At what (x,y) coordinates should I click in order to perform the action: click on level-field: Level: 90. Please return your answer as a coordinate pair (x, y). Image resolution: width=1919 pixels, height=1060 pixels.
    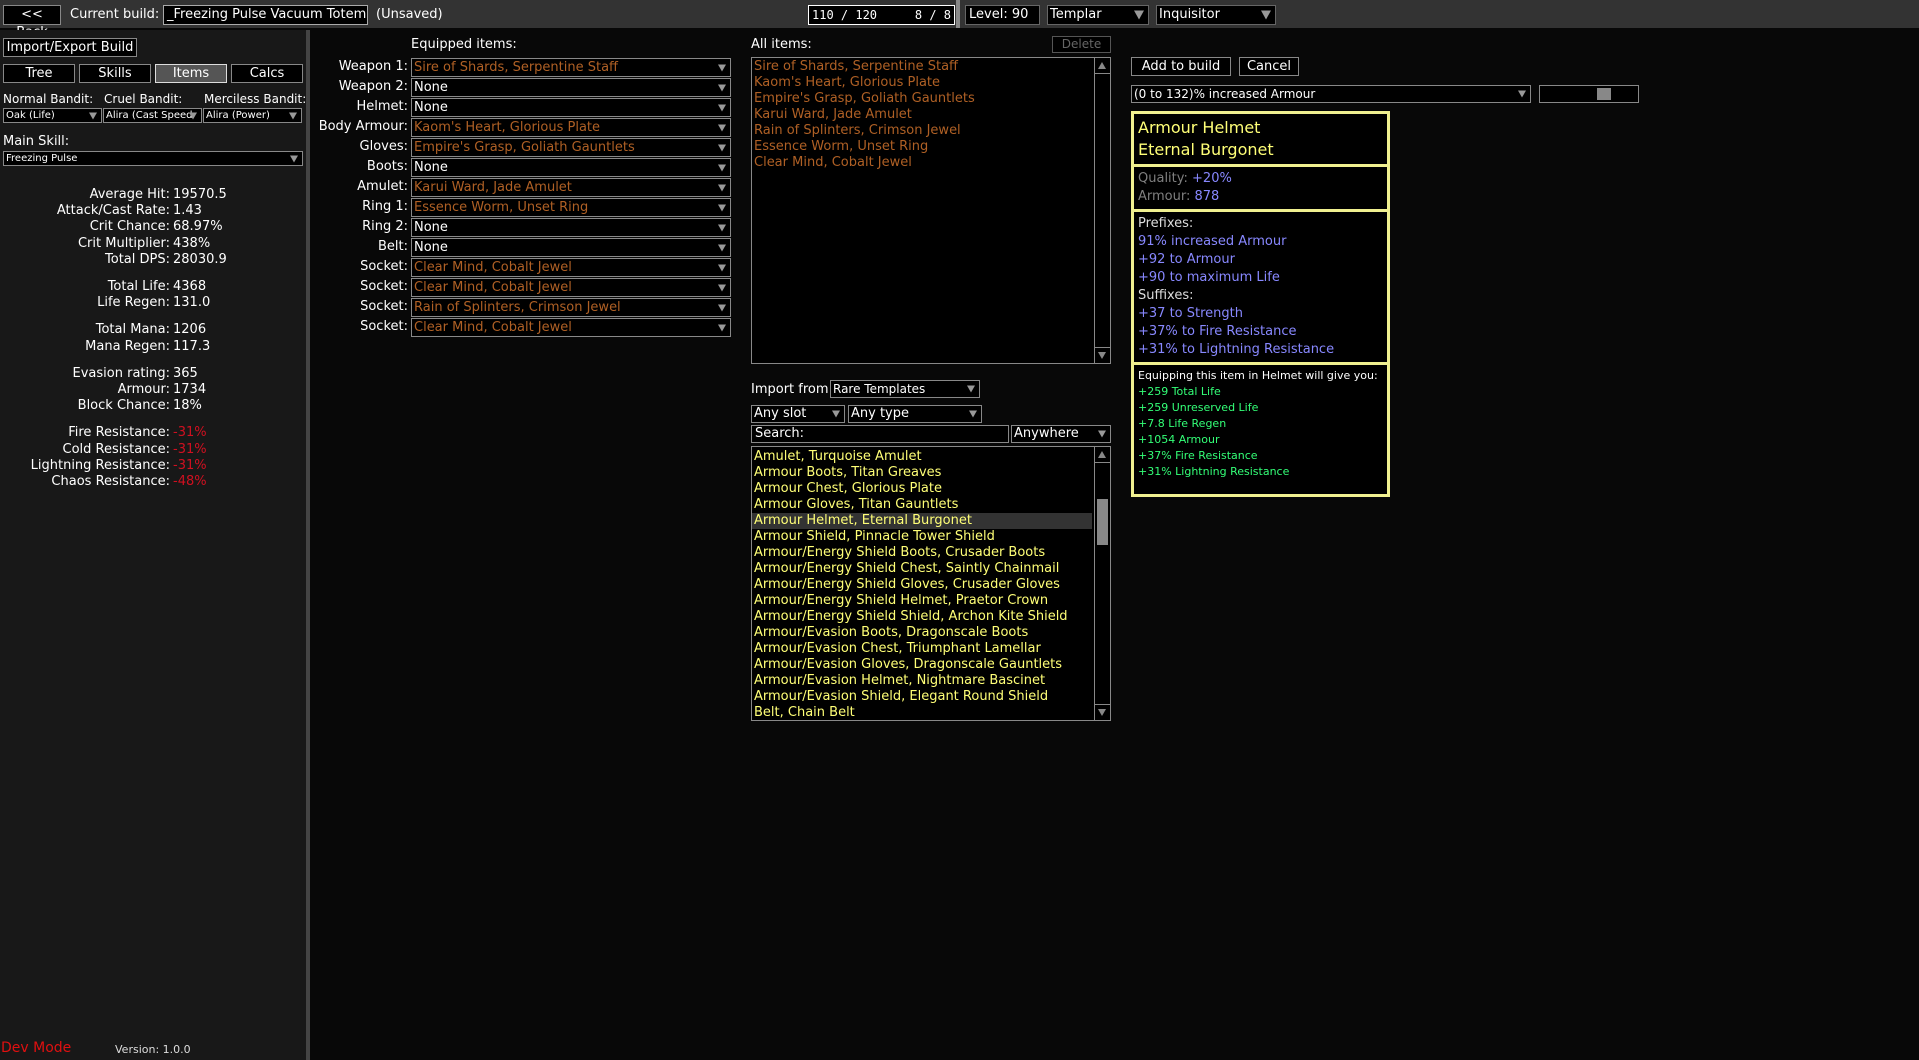
    Looking at the image, I should click on (1002, 15).